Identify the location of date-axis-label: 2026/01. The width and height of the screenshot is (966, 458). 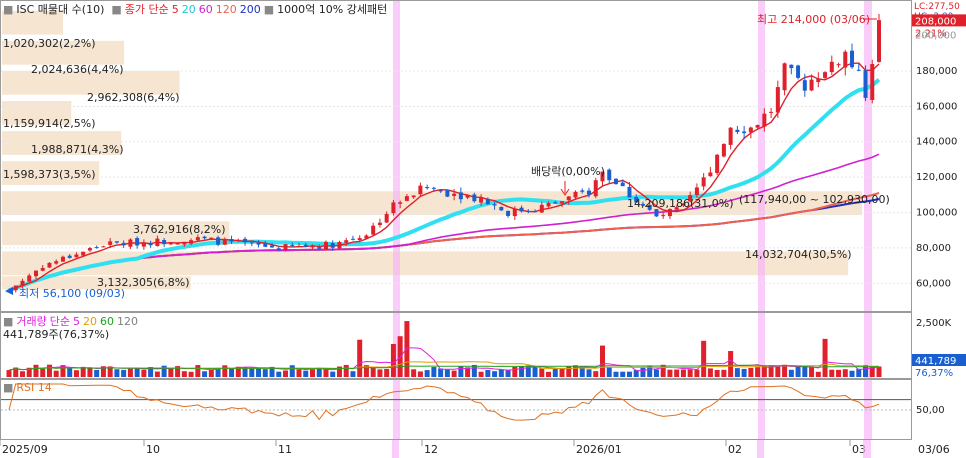
(599, 449).